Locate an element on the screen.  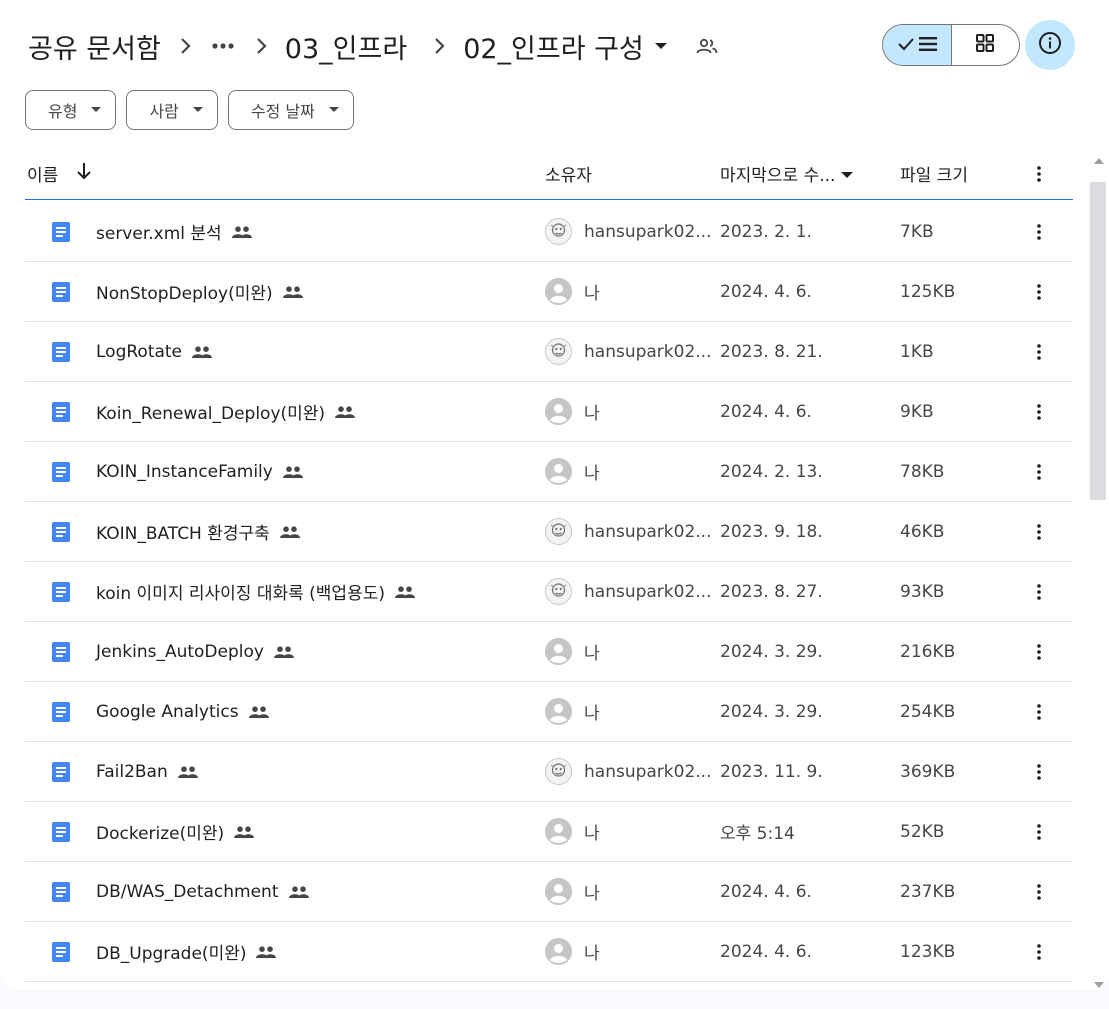
filter-label: 유형 is located at coordinates (63, 111).